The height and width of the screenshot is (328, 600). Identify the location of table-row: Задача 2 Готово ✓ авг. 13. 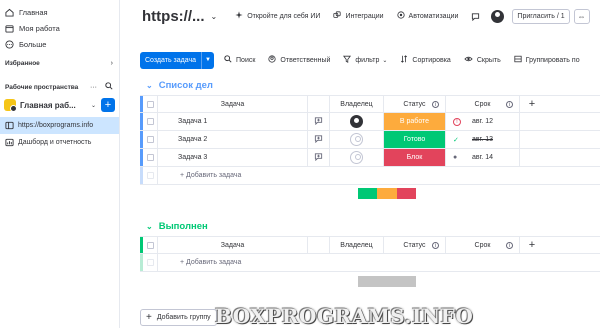
(370, 140).